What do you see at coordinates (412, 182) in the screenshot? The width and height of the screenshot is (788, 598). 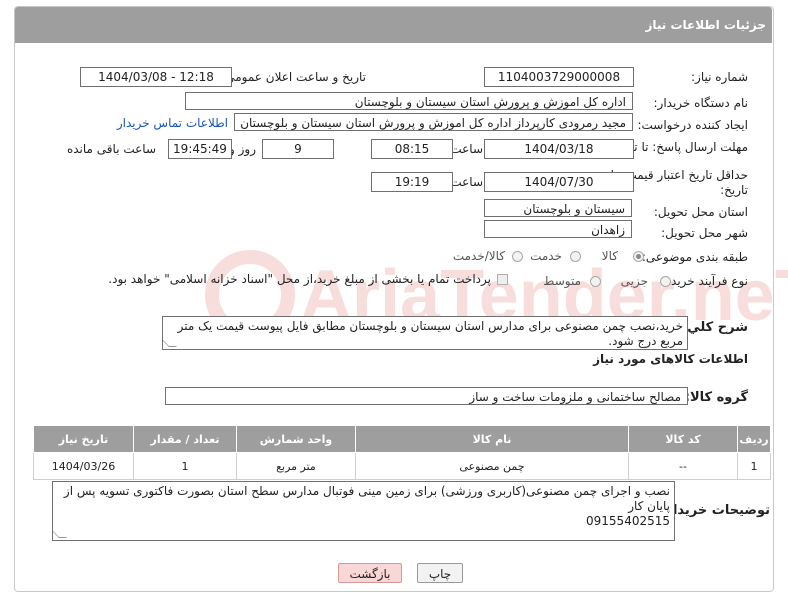 I see `price-valid-time-field: 19:19` at bounding box center [412, 182].